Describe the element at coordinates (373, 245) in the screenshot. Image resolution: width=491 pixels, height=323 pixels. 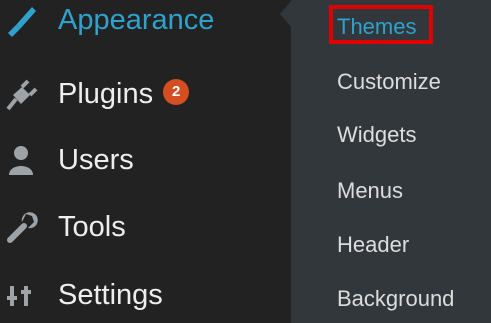
I see `submenu-item-header: Header` at that location.